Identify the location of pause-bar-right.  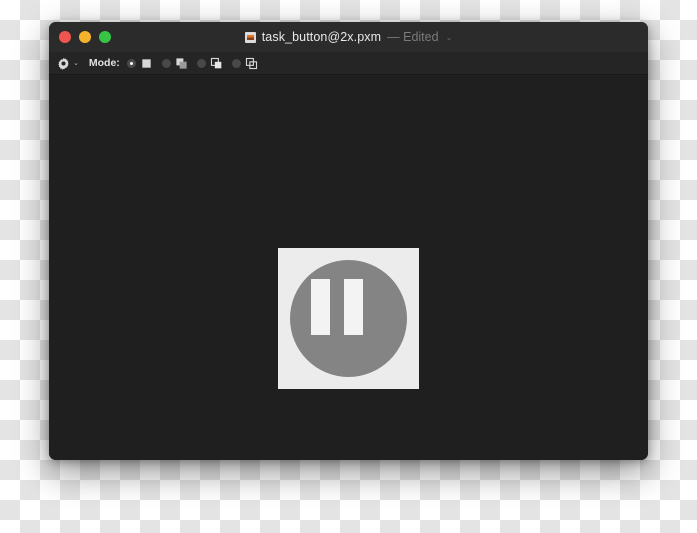
(353, 307).